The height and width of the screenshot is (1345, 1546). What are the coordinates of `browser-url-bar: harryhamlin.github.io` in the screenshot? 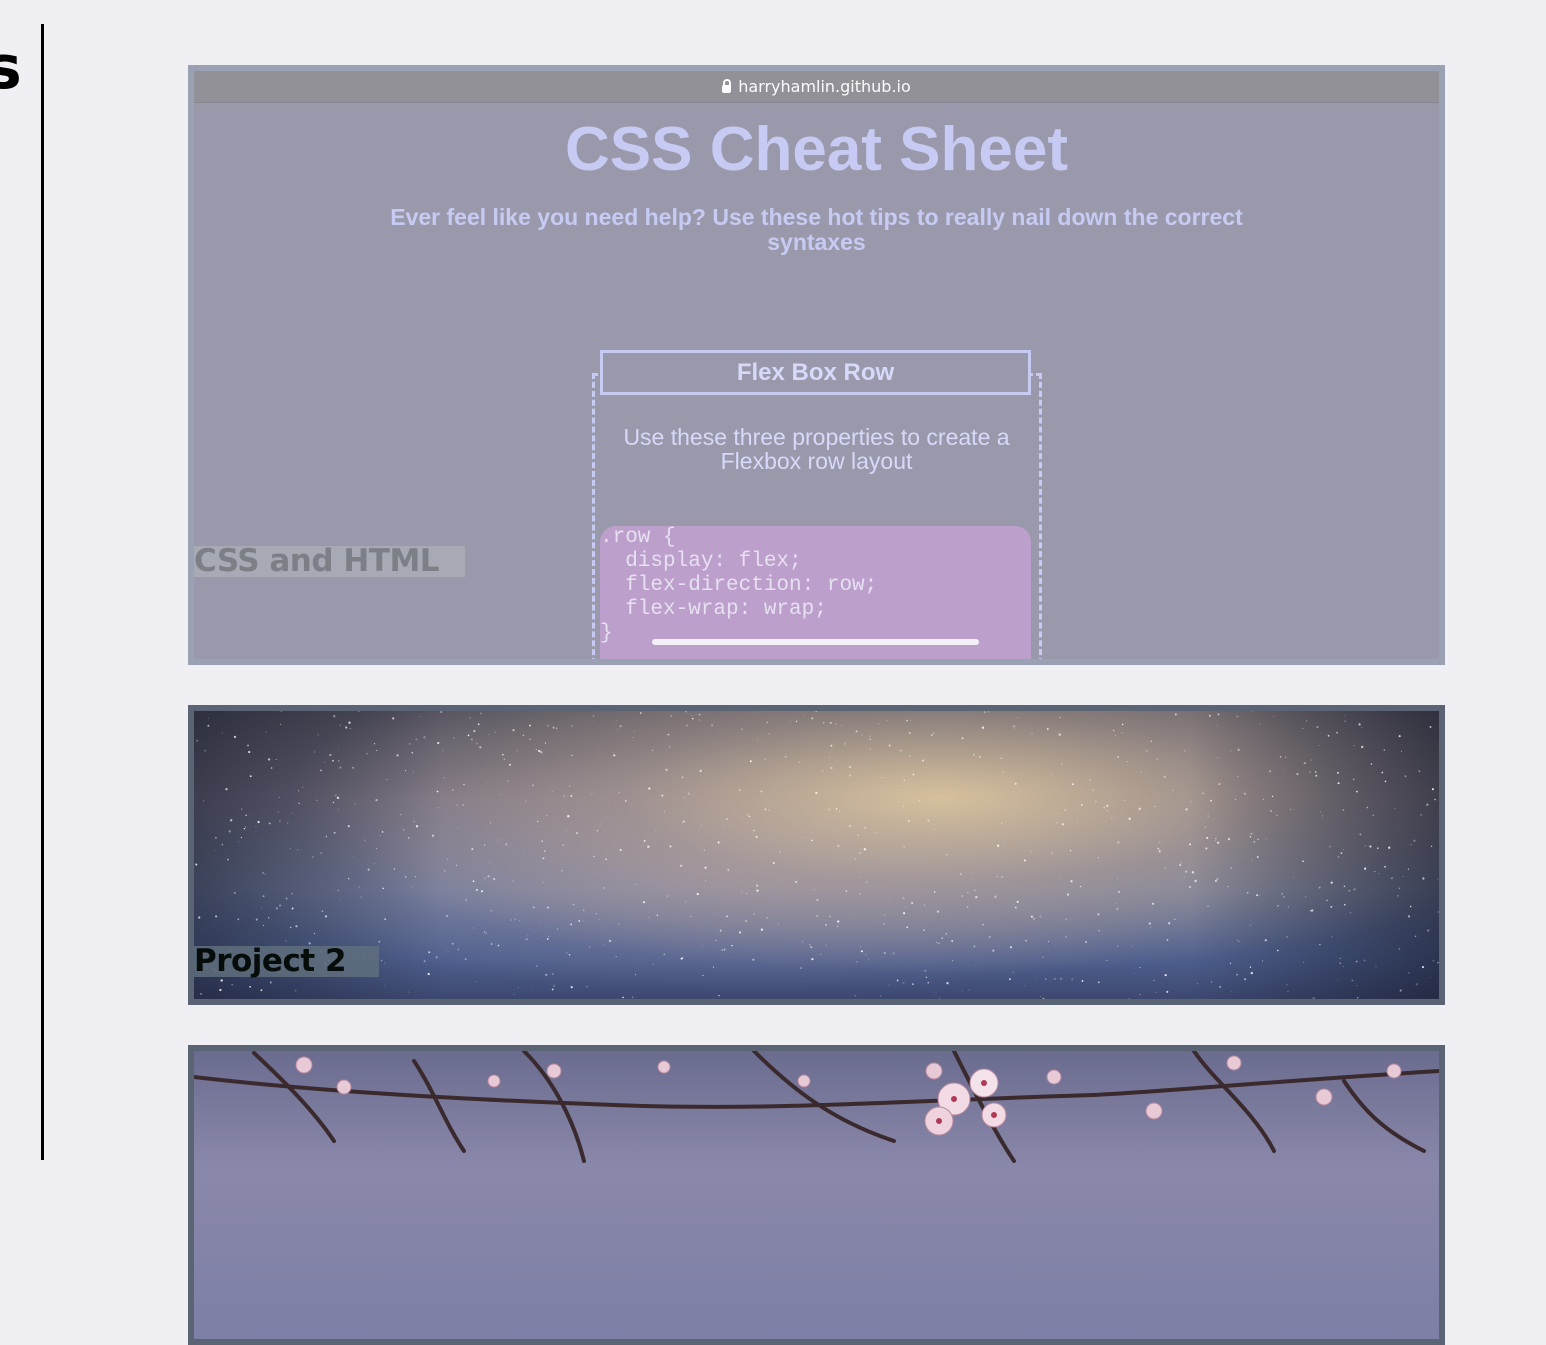 It's located at (816, 87).